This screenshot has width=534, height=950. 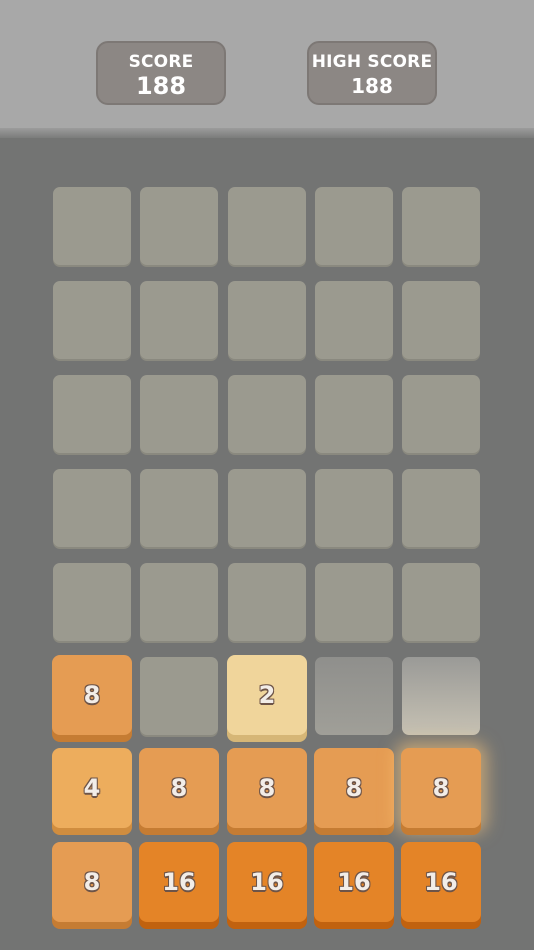 What do you see at coordinates (267, 64) in the screenshot?
I see `score-header: SCORE 188 HIGH SCORE 188` at bounding box center [267, 64].